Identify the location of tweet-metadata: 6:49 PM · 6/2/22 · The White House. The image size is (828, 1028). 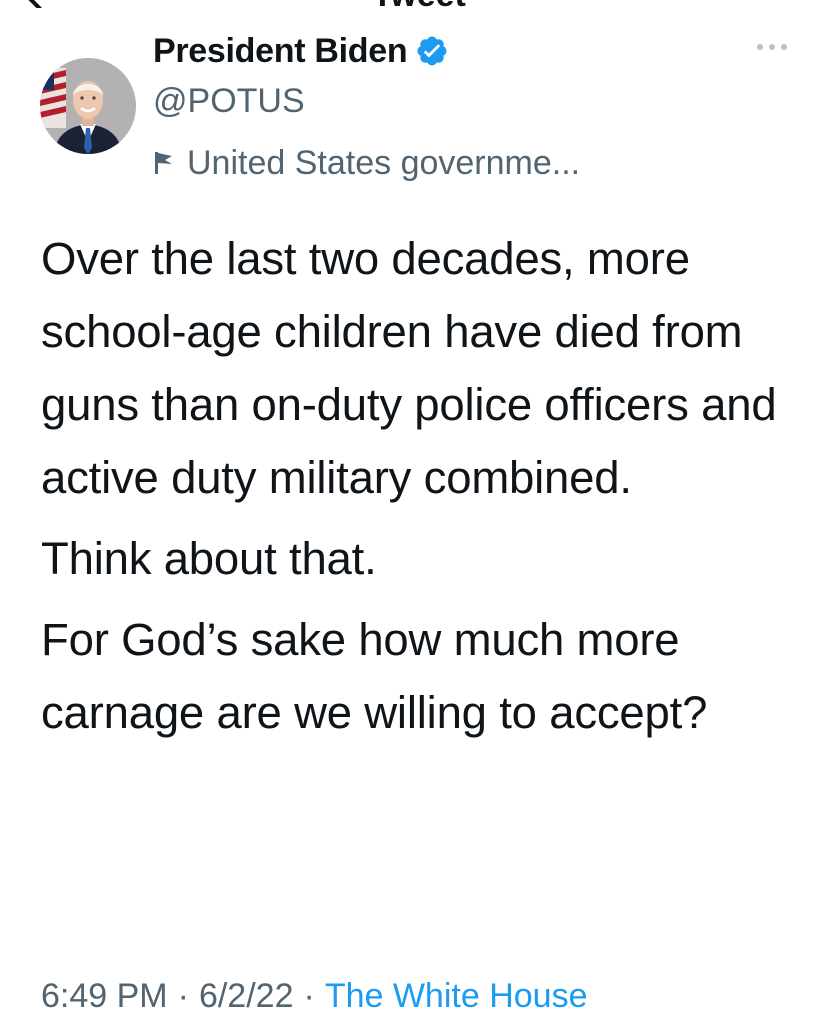
(314, 996).